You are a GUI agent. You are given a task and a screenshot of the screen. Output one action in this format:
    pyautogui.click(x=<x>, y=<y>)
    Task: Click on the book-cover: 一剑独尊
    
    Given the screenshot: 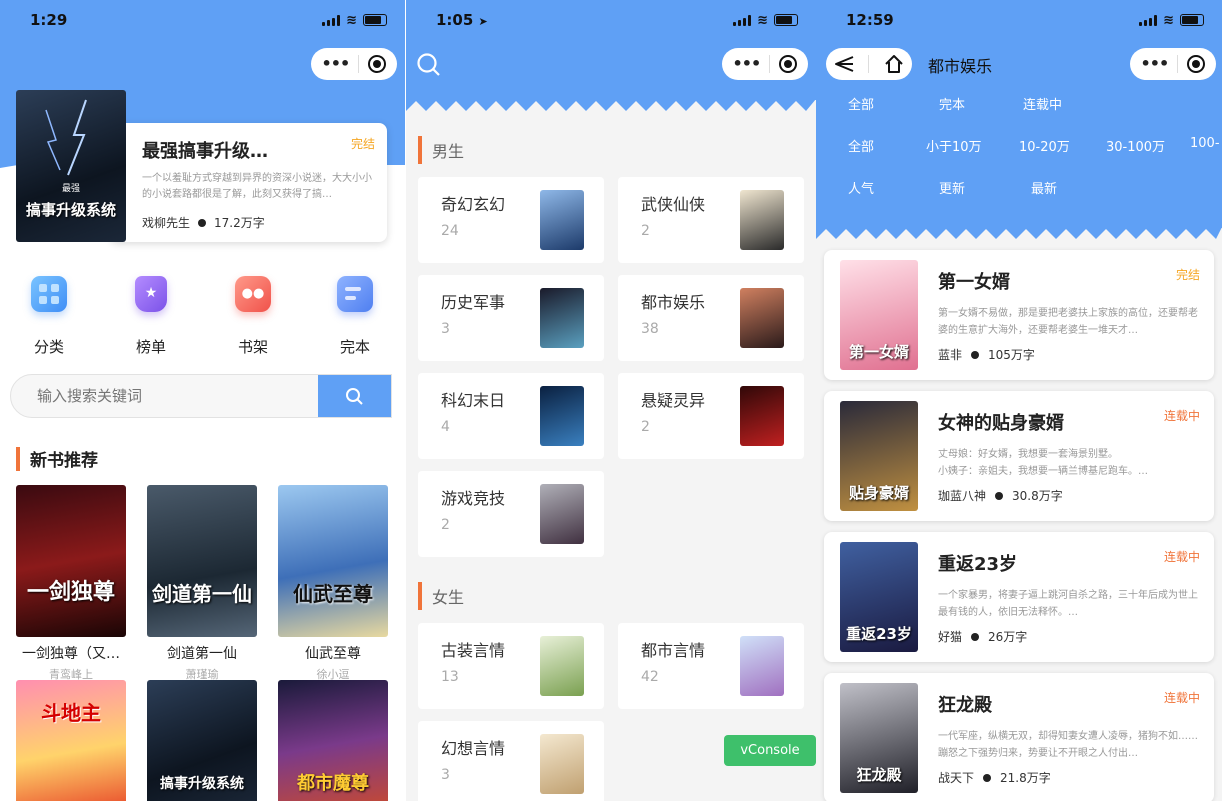 What is the action you would take?
    pyautogui.click(x=71, y=561)
    